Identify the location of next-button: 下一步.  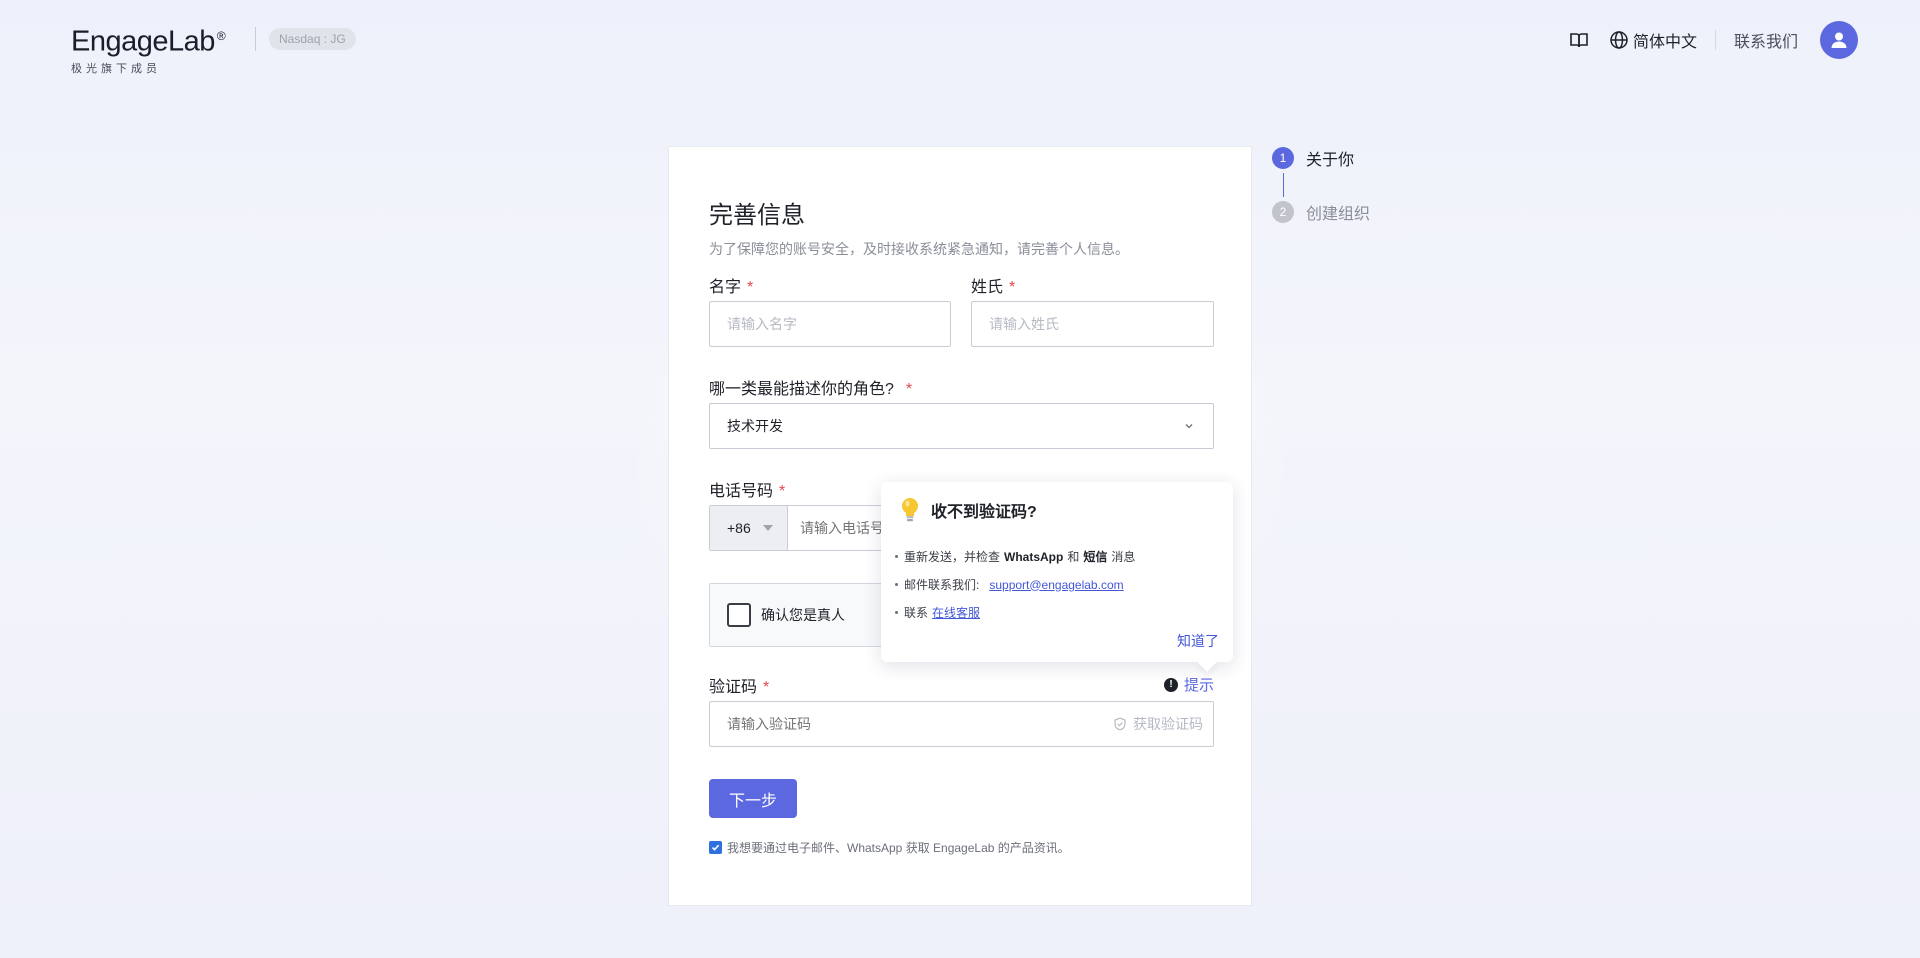
(753, 798).